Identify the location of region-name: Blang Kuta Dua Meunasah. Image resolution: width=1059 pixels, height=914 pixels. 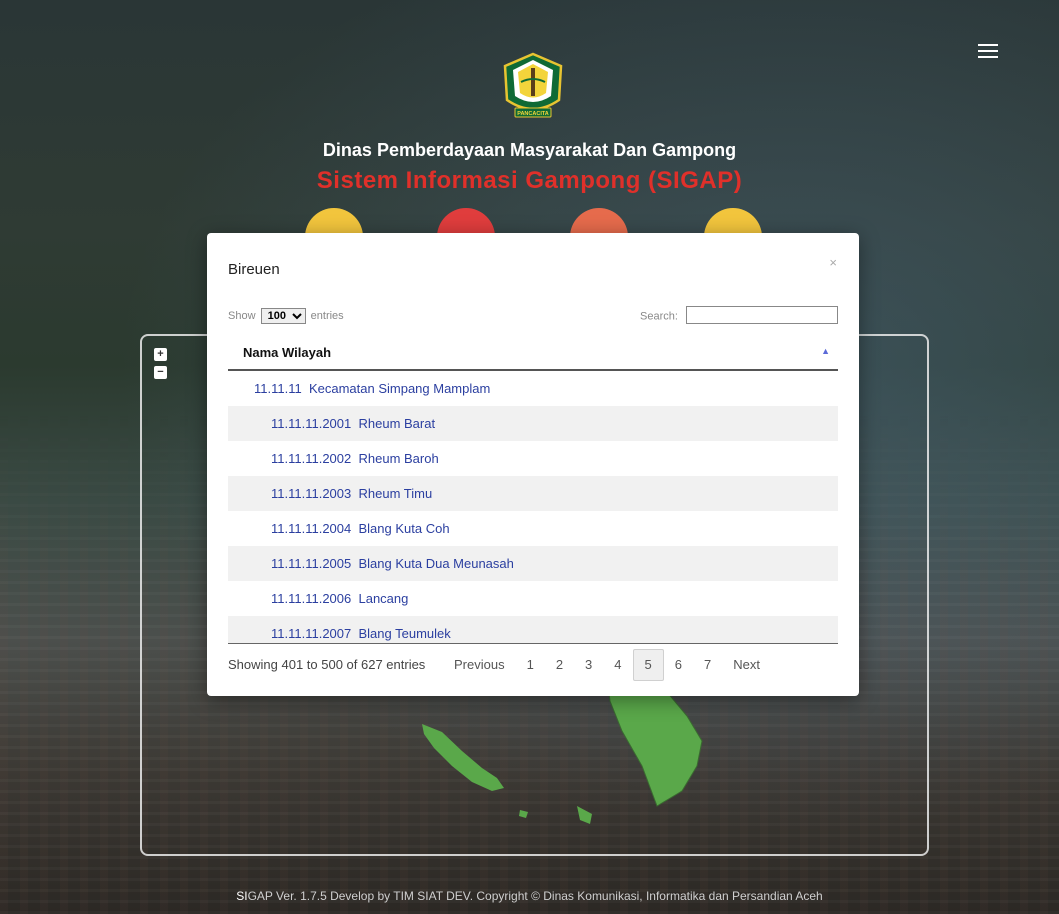
(436, 563).